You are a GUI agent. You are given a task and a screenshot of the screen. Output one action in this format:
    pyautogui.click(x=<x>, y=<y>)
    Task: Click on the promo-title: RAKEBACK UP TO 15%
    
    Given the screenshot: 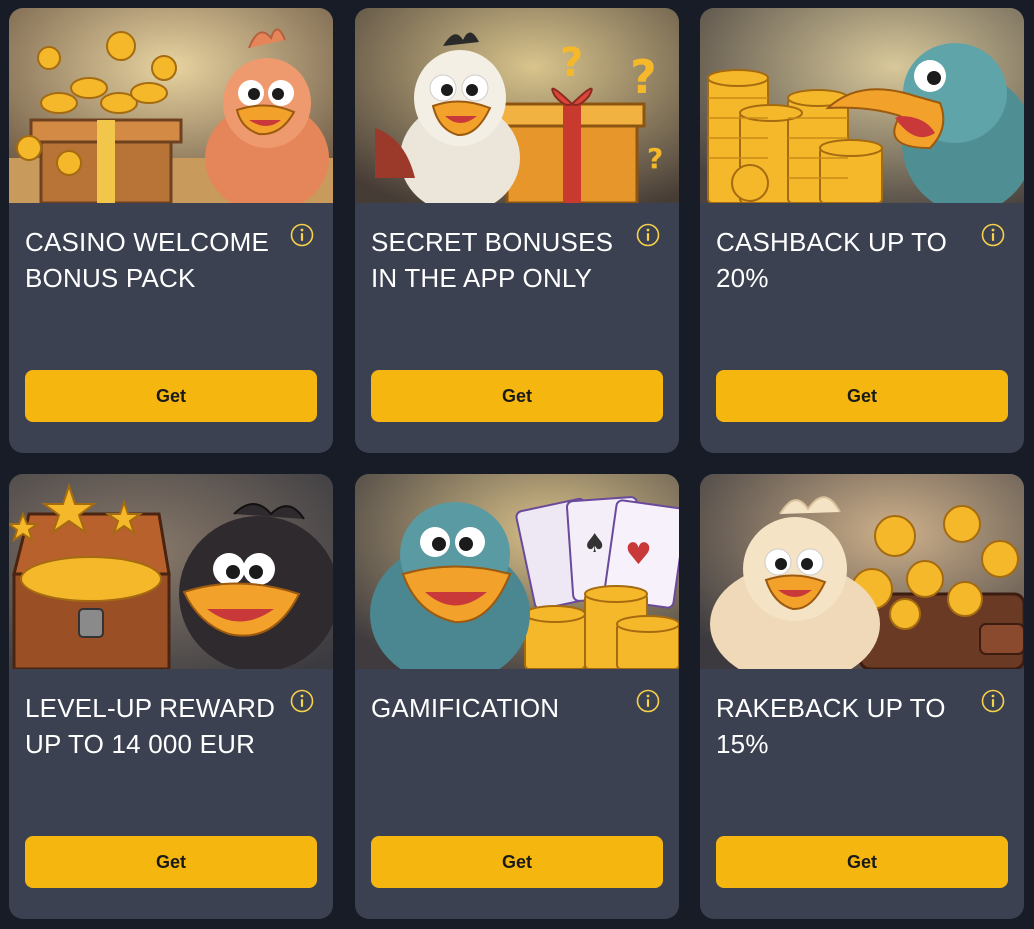 What is the action you would take?
    pyautogui.click(x=831, y=726)
    